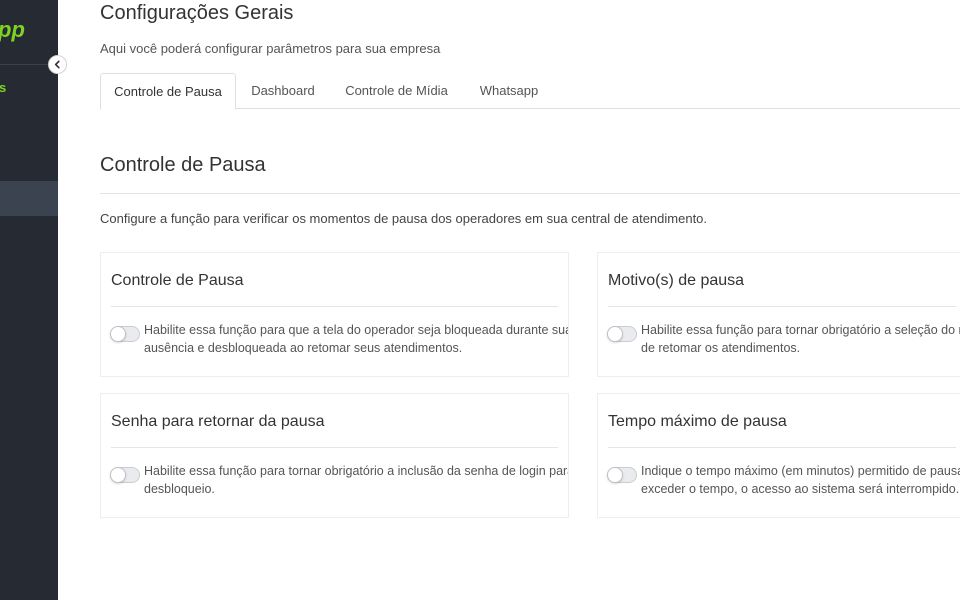  Describe the element at coordinates (283, 91) in the screenshot. I see `tab-dashboard: Dashboard` at that location.